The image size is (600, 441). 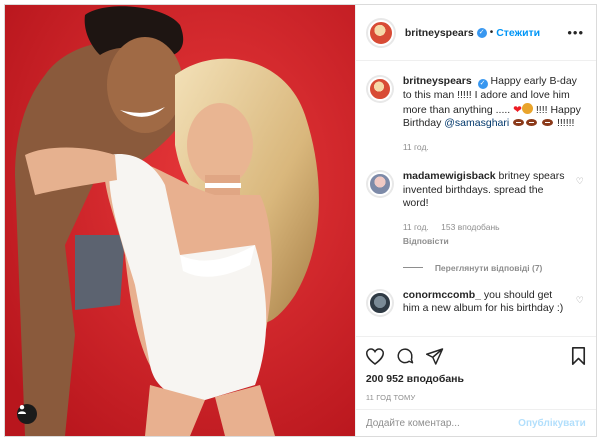 I want to click on view-replies-button: Переглянути відповіді (7), so click(x=493, y=267).